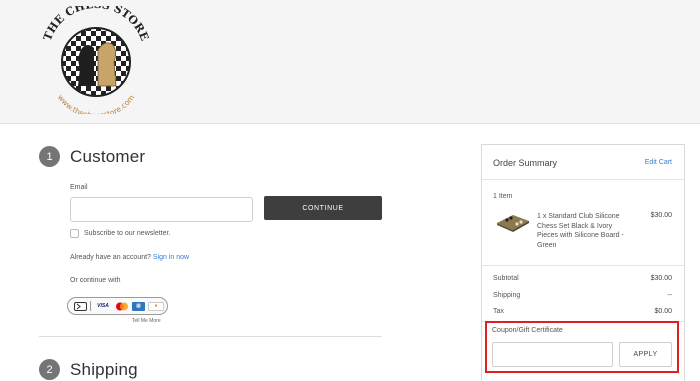 This screenshot has width=700, height=381. I want to click on shipping-title: Shipping, so click(104, 369).